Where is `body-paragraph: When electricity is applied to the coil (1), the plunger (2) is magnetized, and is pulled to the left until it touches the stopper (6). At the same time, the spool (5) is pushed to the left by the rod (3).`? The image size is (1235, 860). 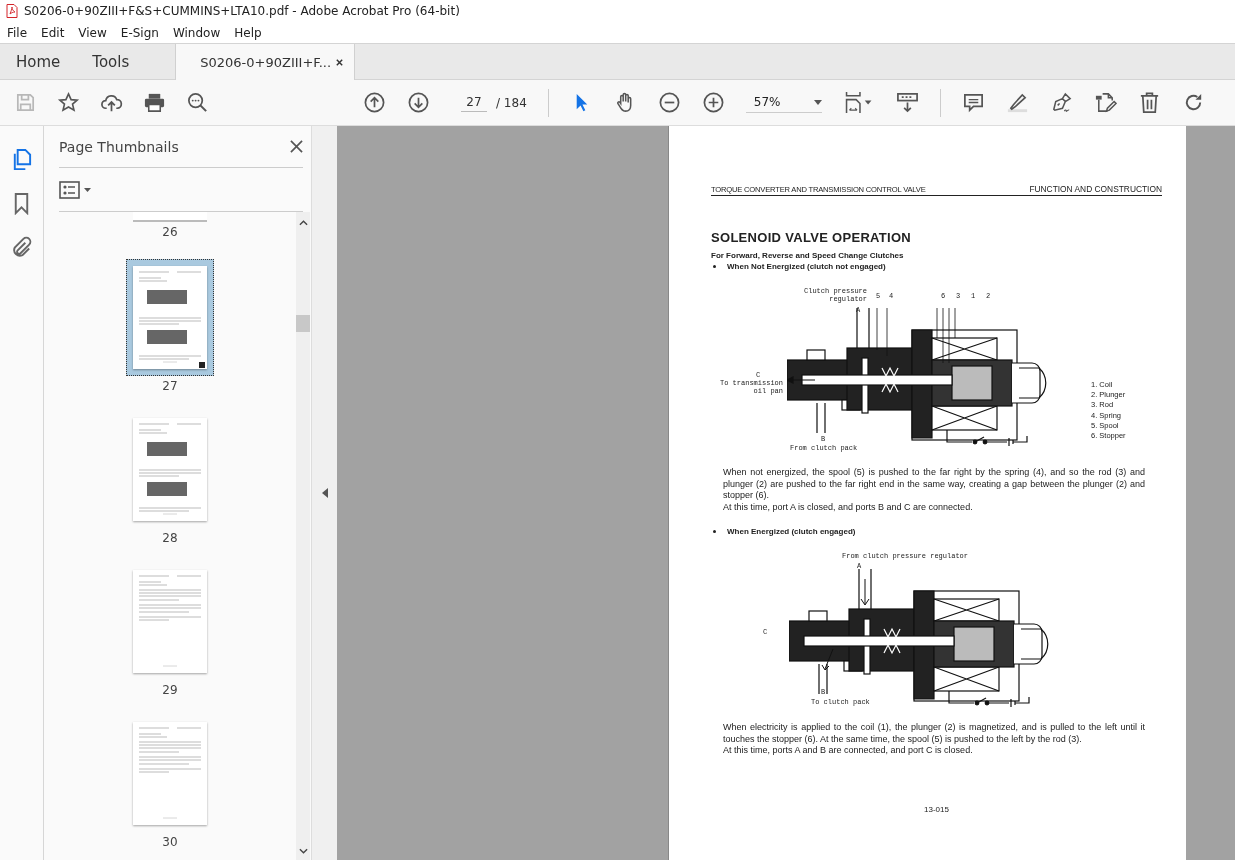 body-paragraph: When electricity is applied to the coil (1), the plunger (2) is magnetized, and is pulled to the left until it touches the stopper (6). At the same time, the spool (5) is pushed to the left by the rod (3). is located at coordinates (934, 733).